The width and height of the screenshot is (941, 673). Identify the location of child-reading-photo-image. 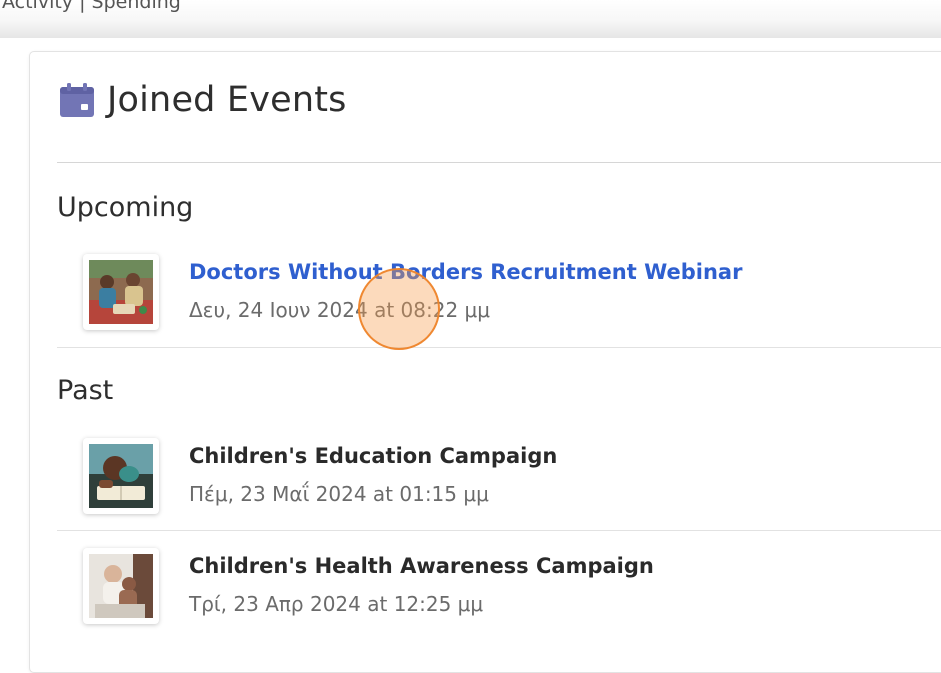
(121, 476).